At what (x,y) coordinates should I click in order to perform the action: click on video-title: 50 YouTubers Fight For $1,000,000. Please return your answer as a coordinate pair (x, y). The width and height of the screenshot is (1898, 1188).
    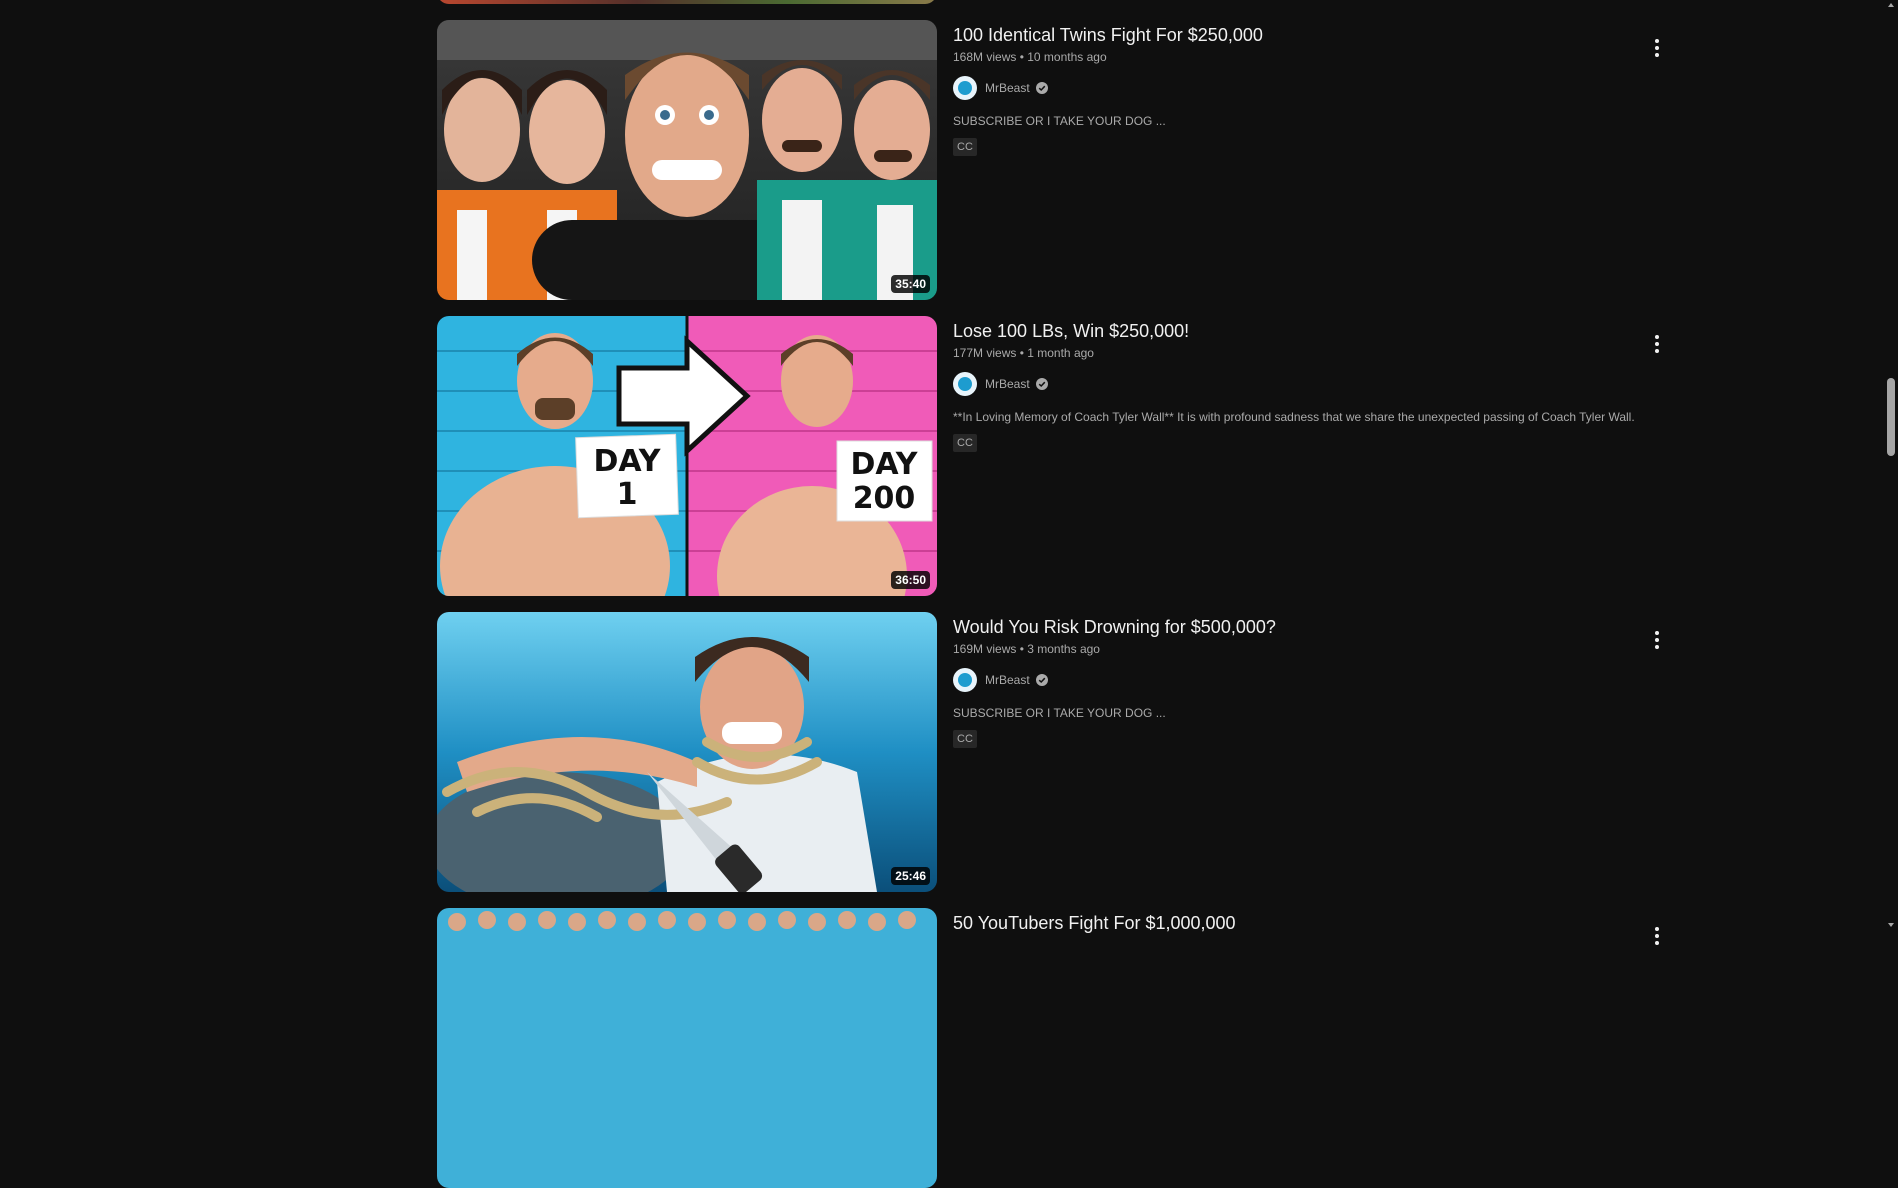
    Looking at the image, I should click on (1293, 923).